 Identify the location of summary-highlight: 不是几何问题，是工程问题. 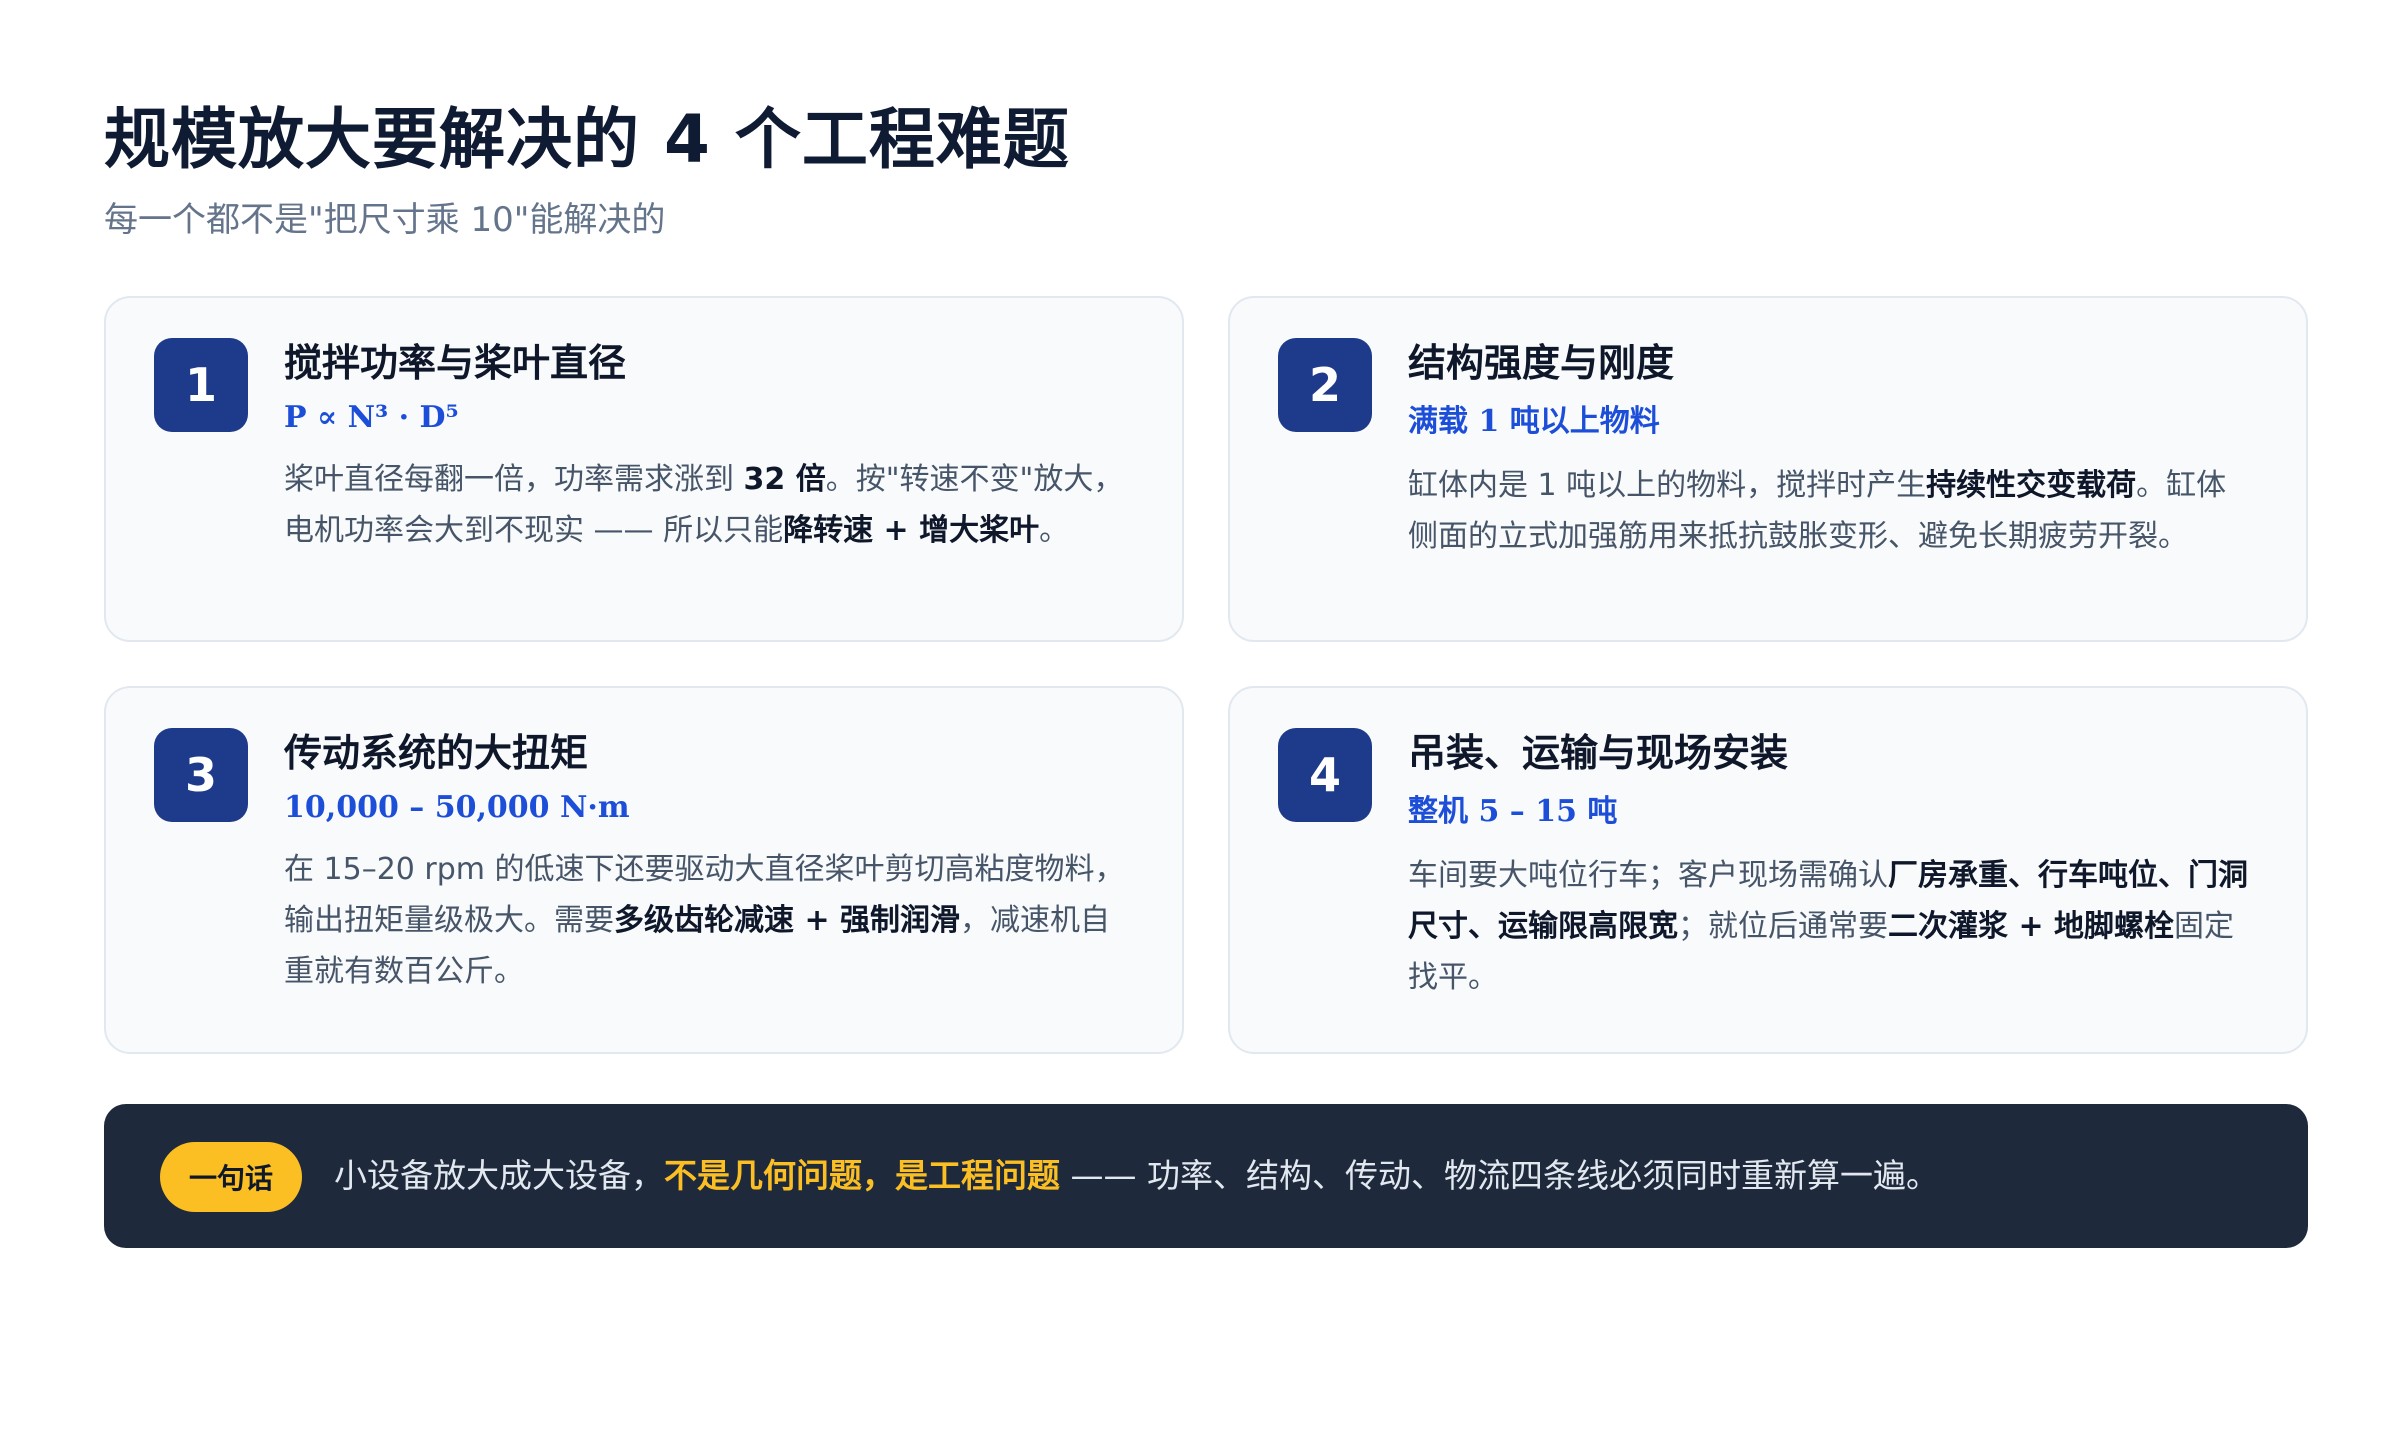
(862, 1175).